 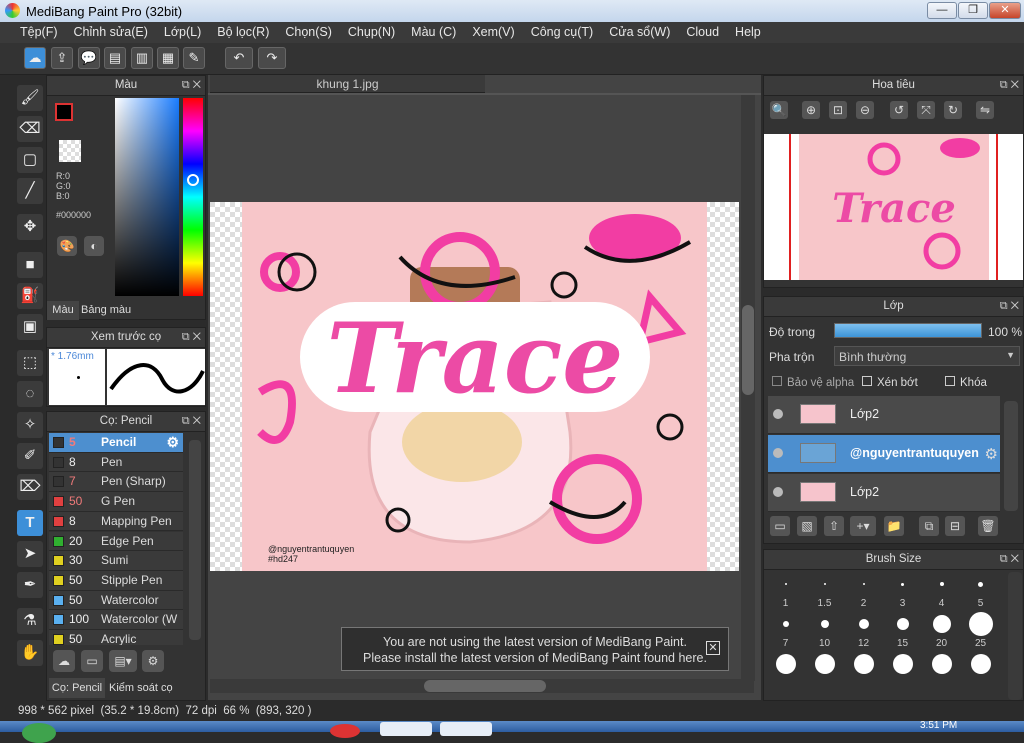 What do you see at coordinates (39, 32) in the screenshot?
I see `menu-file: Tệp(F)` at bounding box center [39, 32].